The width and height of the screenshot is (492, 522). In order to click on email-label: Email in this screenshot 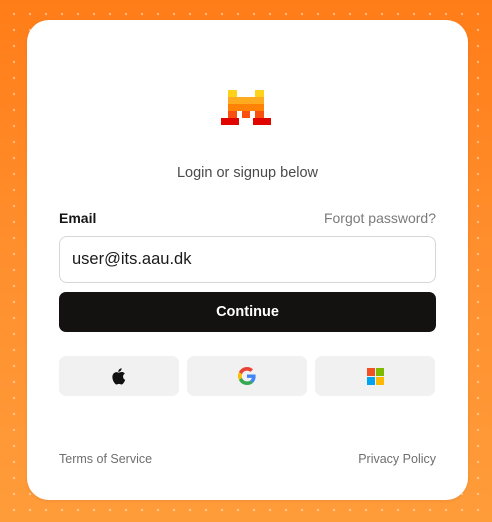, I will do `click(78, 218)`.